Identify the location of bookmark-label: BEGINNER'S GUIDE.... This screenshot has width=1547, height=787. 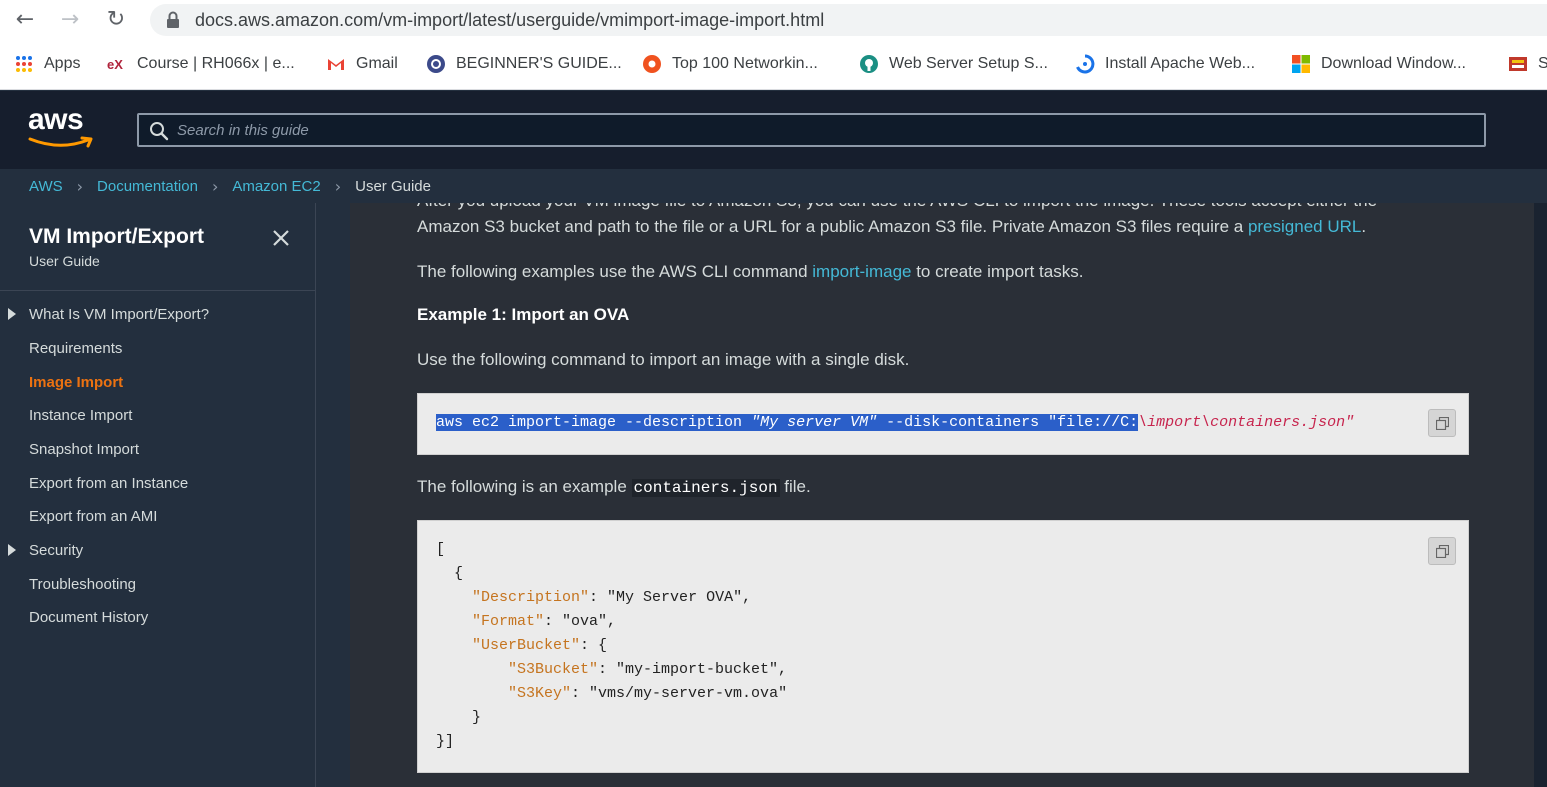
(539, 63).